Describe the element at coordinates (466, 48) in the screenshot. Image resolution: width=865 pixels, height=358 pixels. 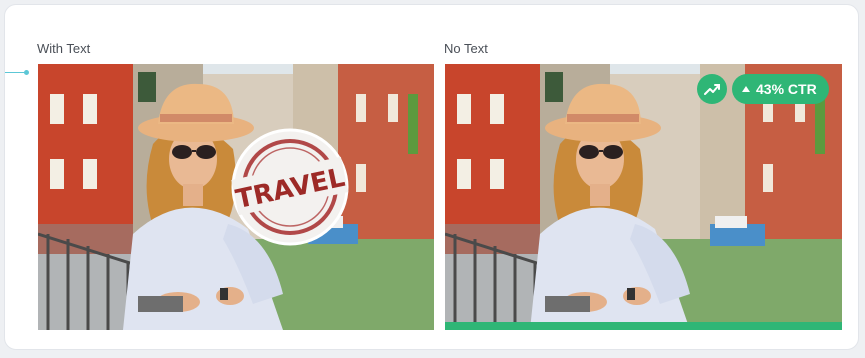
I see `panel-label-no-text: No Text` at that location.